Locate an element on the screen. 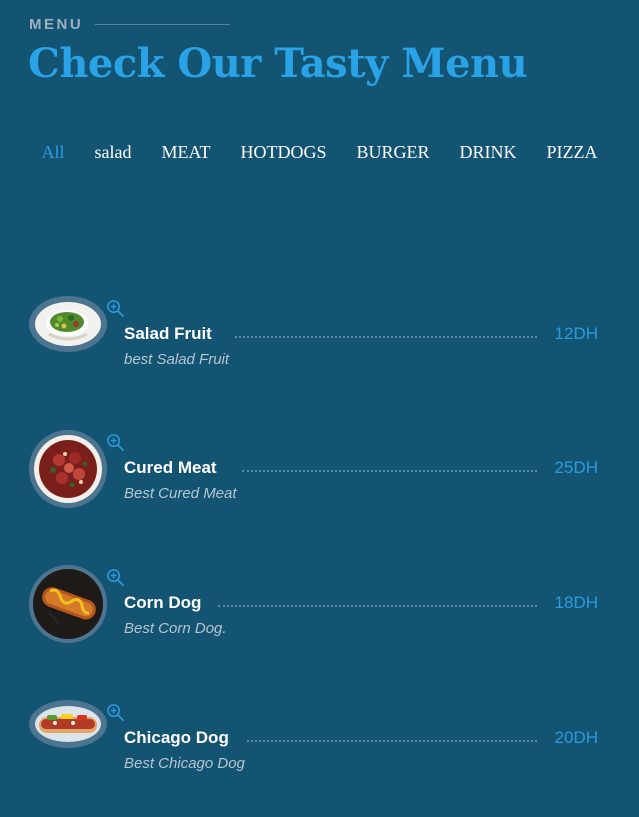  section-label: MENU is located at coordinates (130, 24).